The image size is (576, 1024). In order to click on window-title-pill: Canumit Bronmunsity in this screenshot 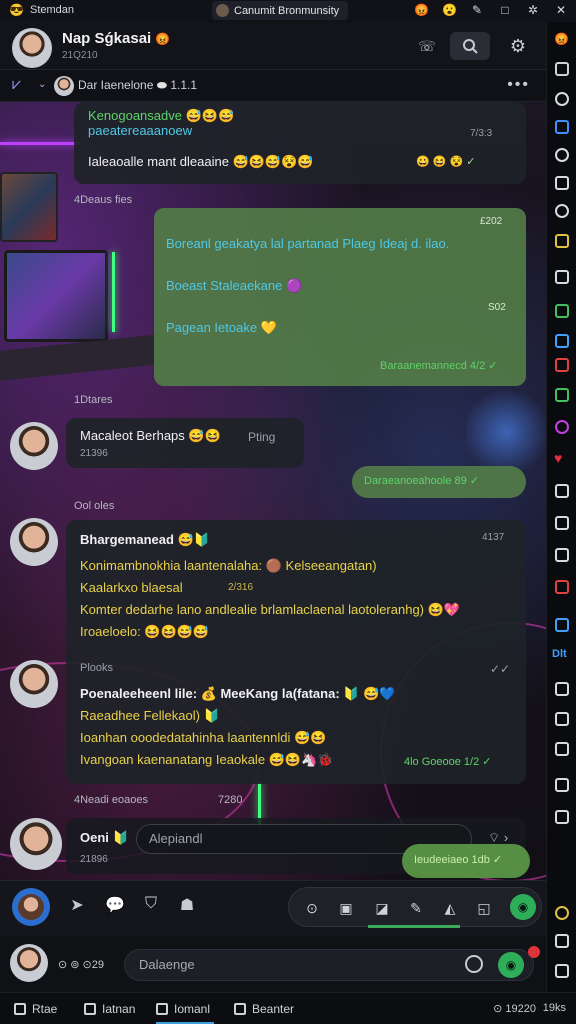, I will do `click(280, 10)`.